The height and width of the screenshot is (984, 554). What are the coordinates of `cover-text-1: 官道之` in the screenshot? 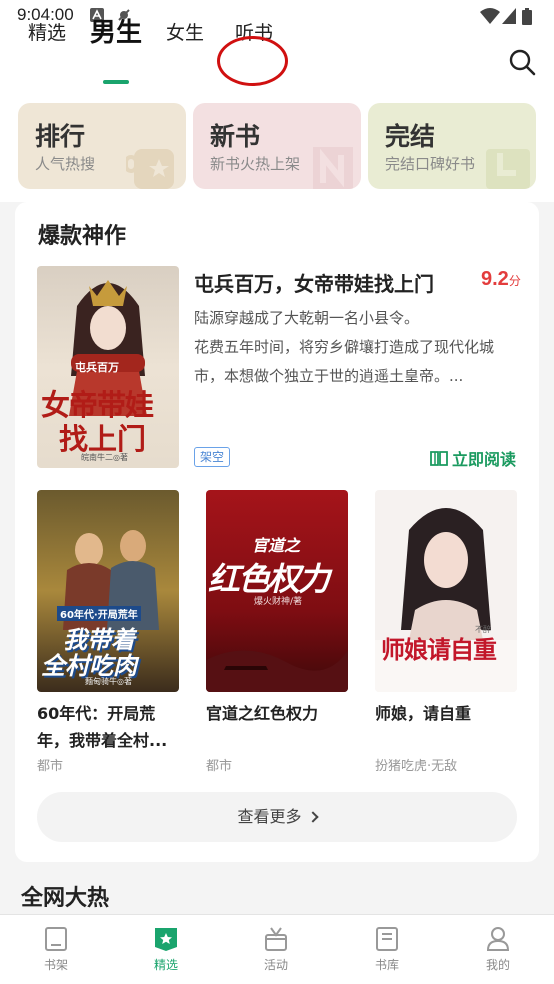 It's located at (276, 545).